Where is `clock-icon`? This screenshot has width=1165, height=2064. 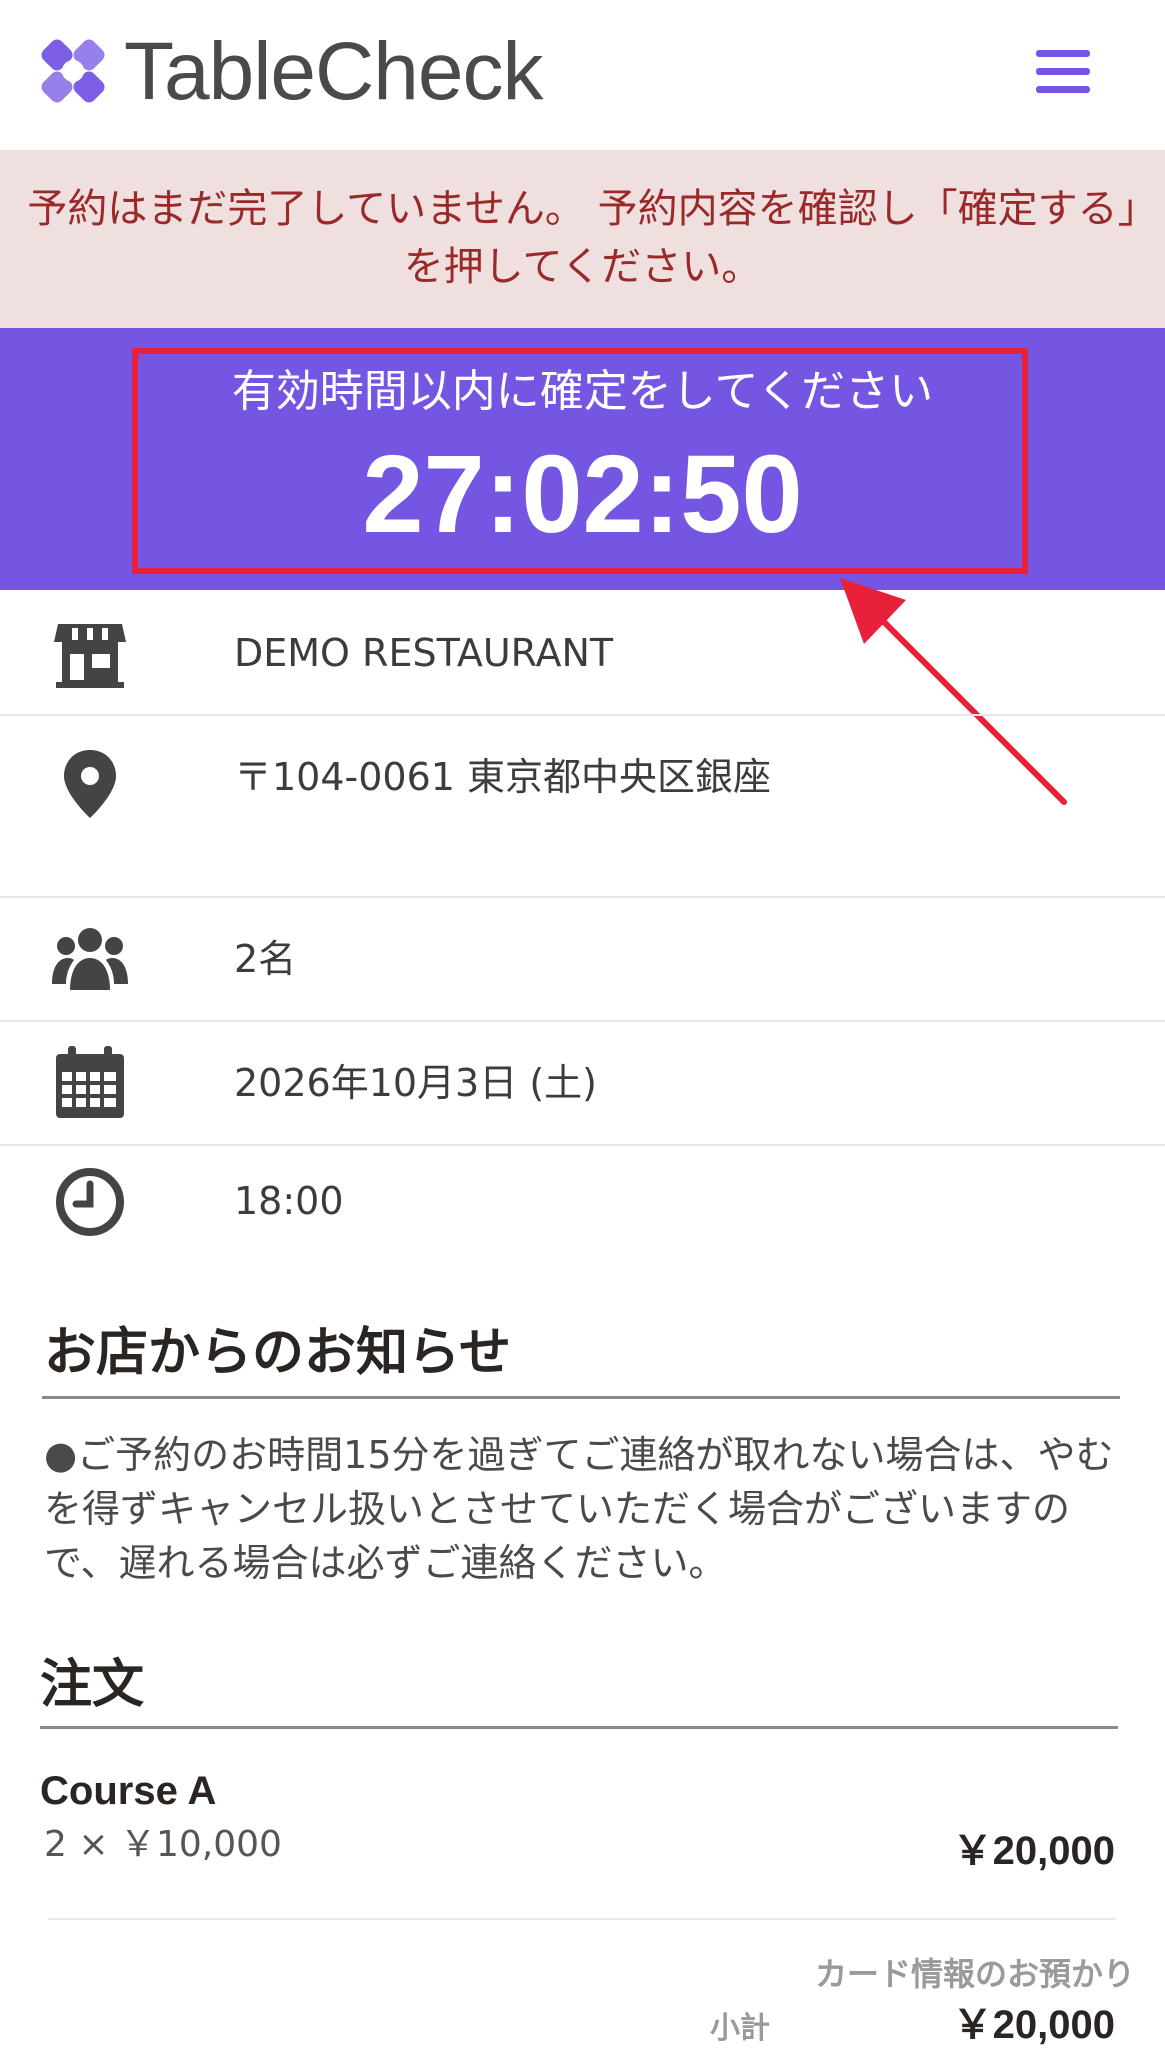
clock-icon is located at coordinates (90, 1202).